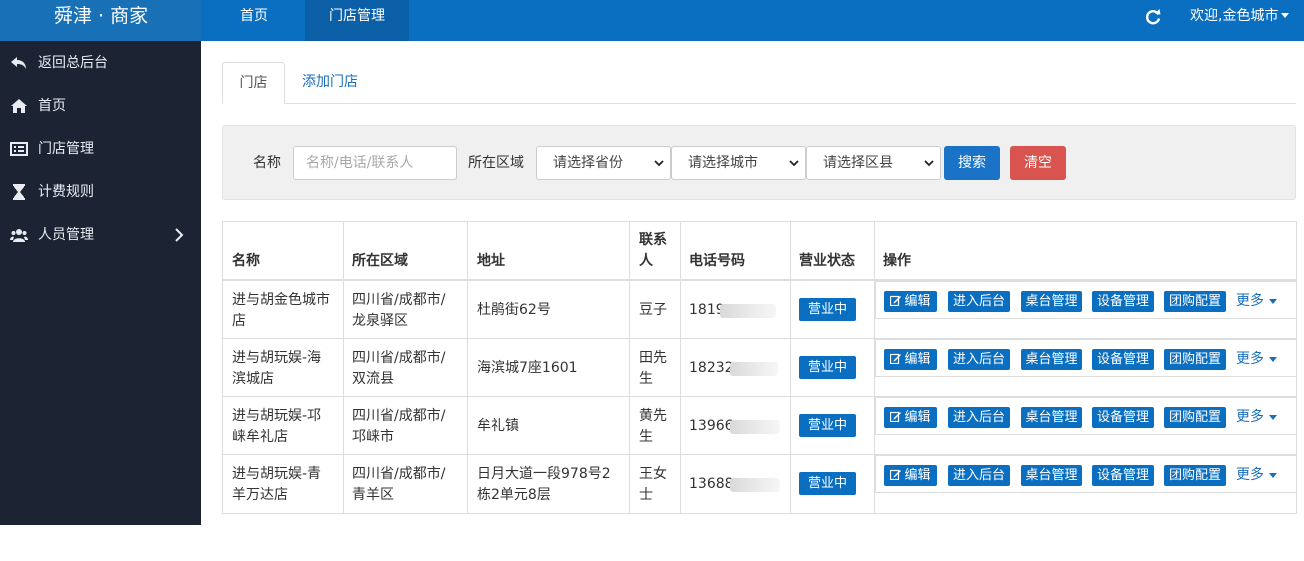  I want to click on store-phone: 18232, so click(711, 368).